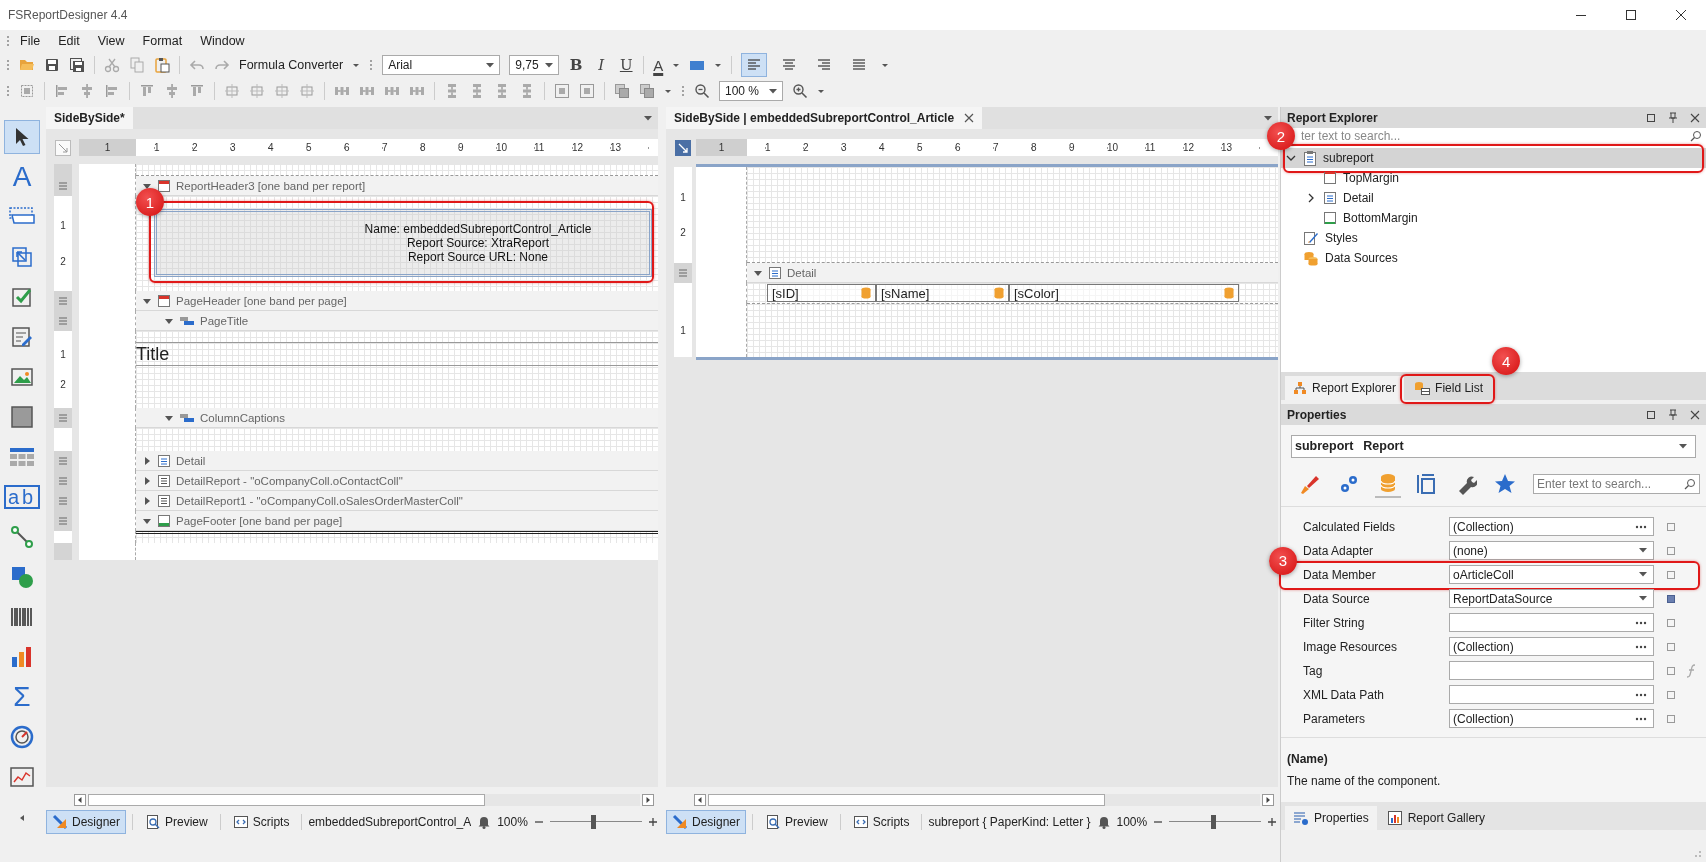 This screenshot has height=862, width=1706. Describe the element at coordinates (484, 822) in the screenshot. I see `bell-icon` at that location.